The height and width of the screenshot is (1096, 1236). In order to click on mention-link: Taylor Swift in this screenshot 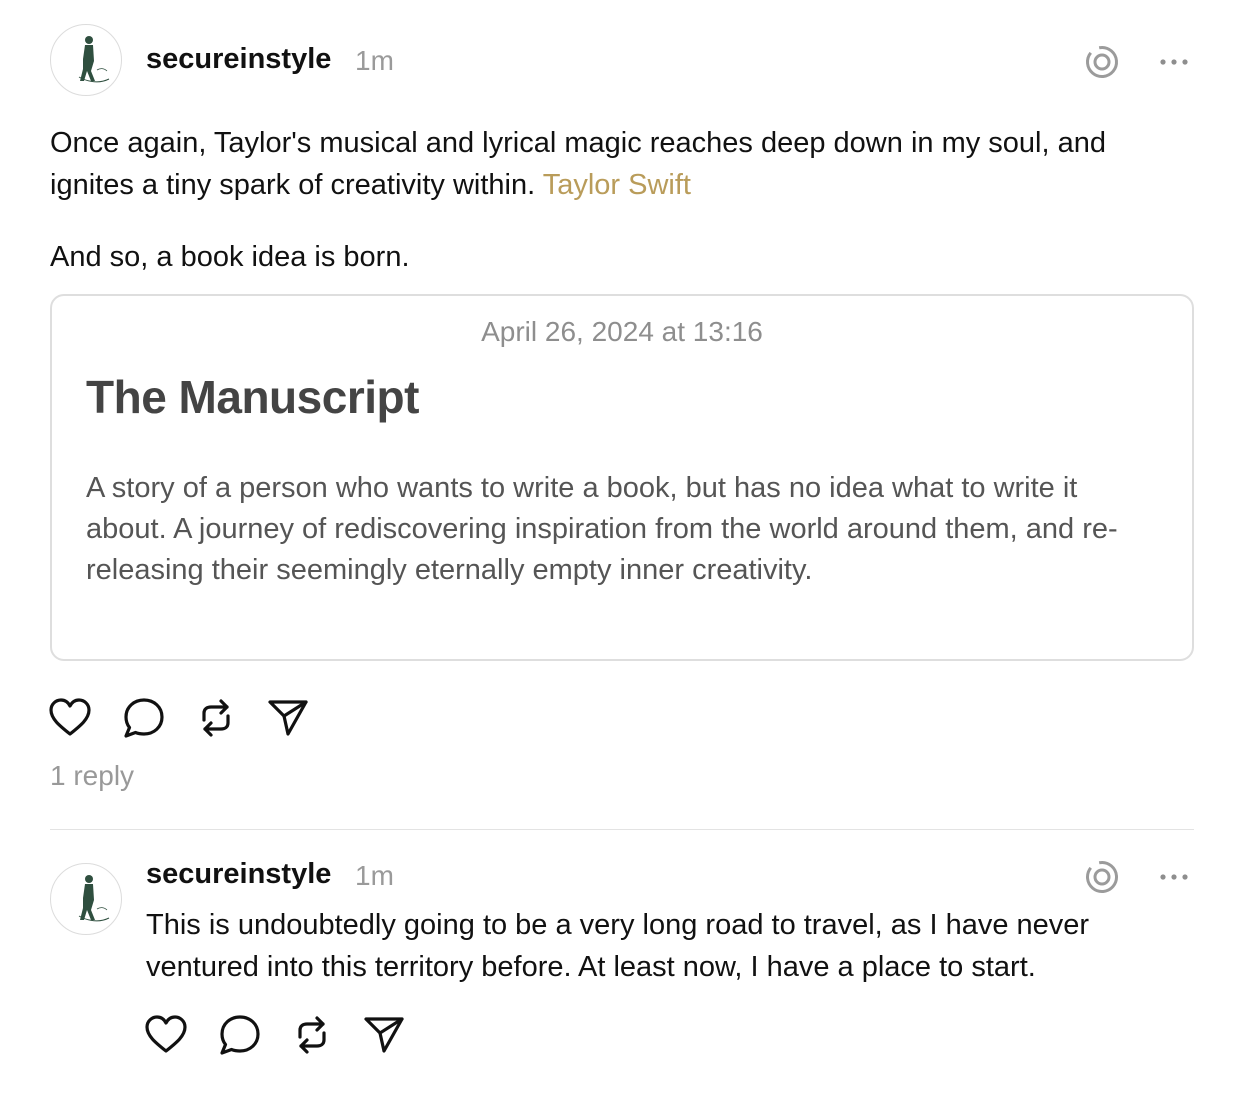, I will do `click(617, 185)`.